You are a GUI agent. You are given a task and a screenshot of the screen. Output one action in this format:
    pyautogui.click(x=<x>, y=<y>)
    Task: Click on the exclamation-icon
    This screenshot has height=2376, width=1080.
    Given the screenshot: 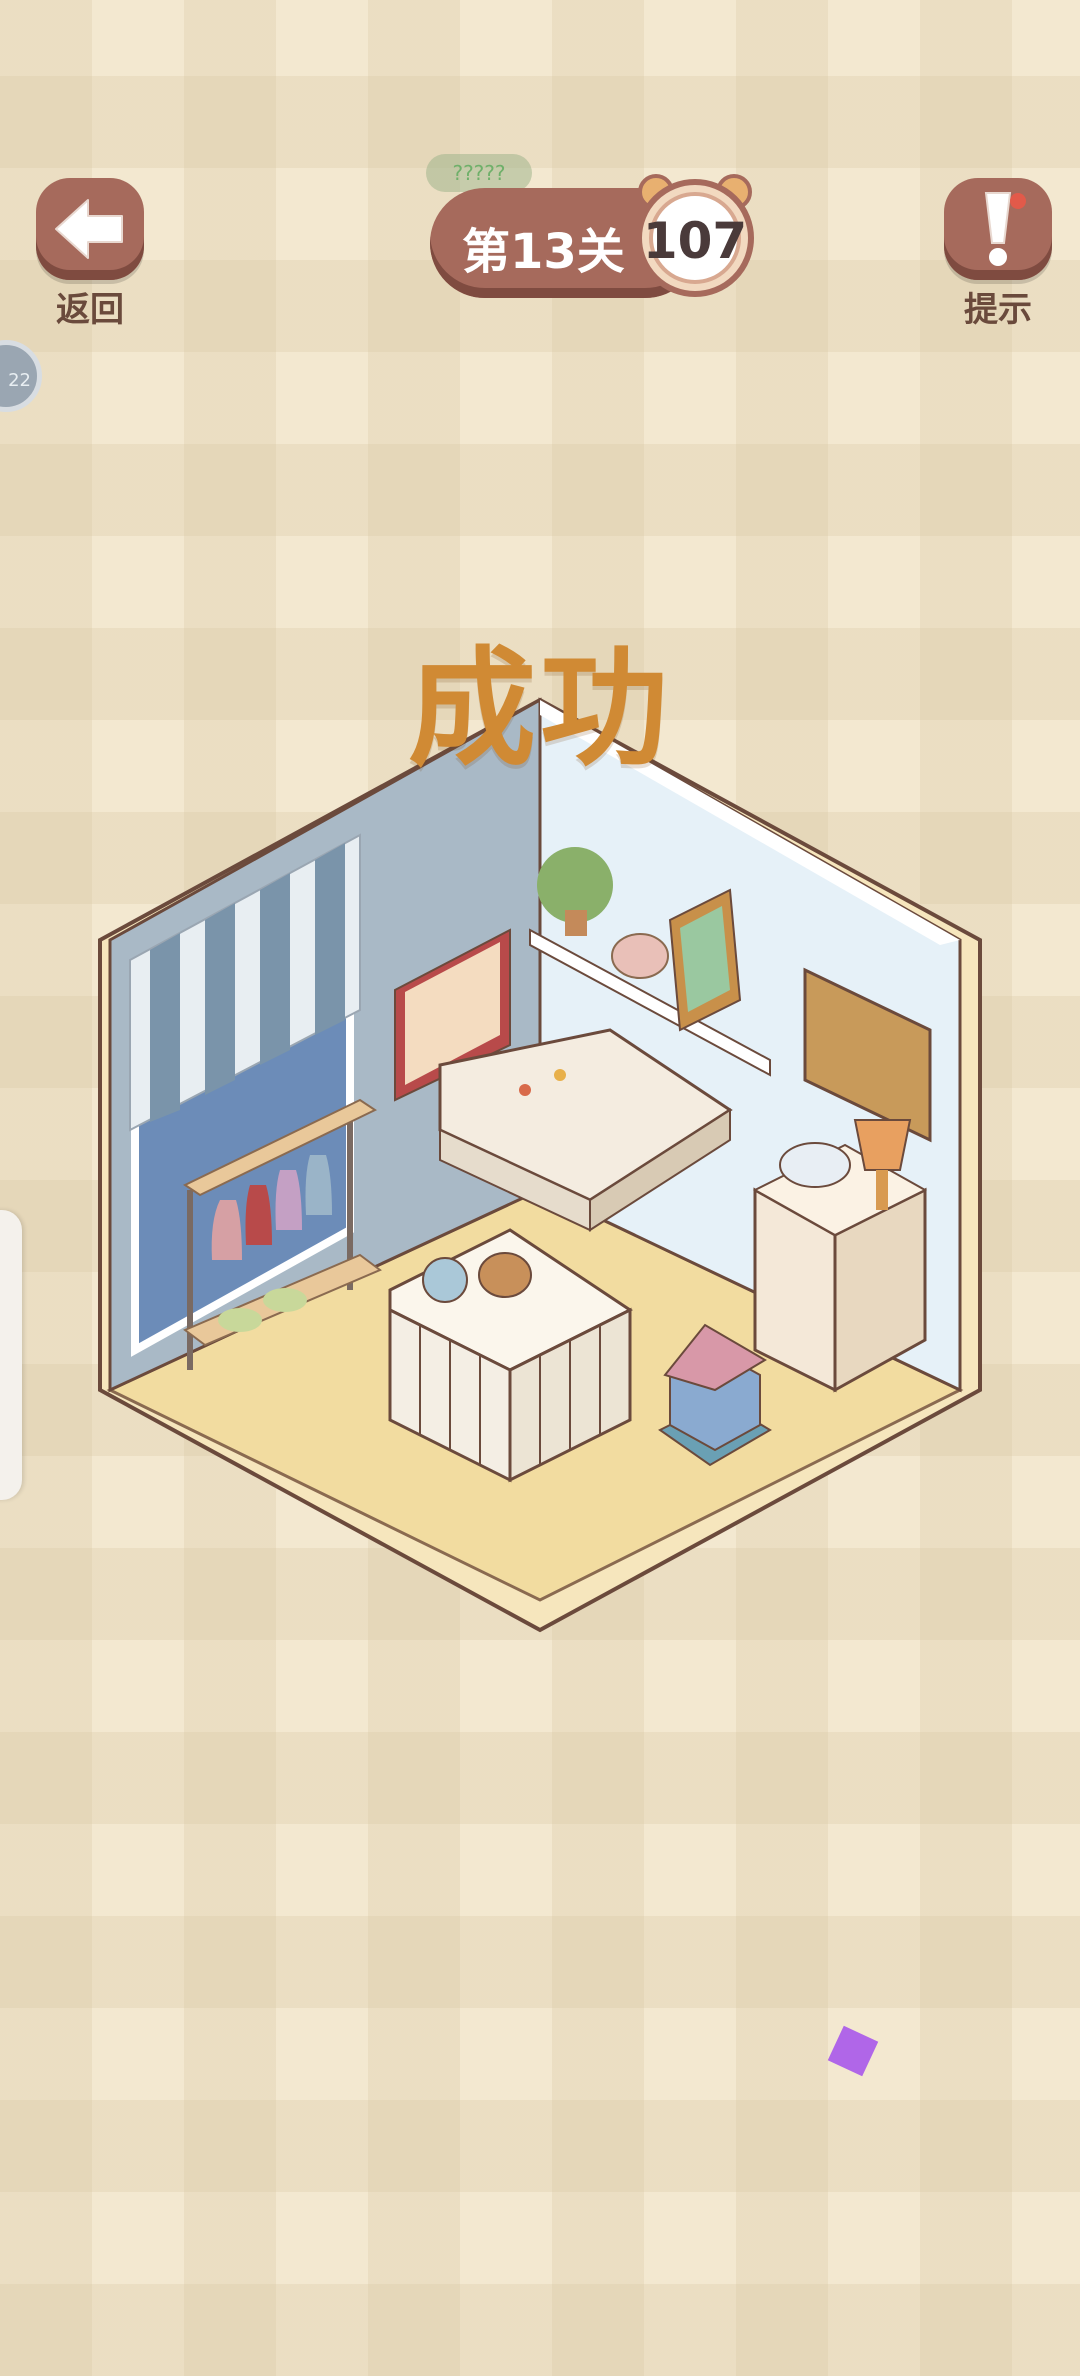 What is the action you would take?
    pyautogui.click(x=1005, y=229)
    